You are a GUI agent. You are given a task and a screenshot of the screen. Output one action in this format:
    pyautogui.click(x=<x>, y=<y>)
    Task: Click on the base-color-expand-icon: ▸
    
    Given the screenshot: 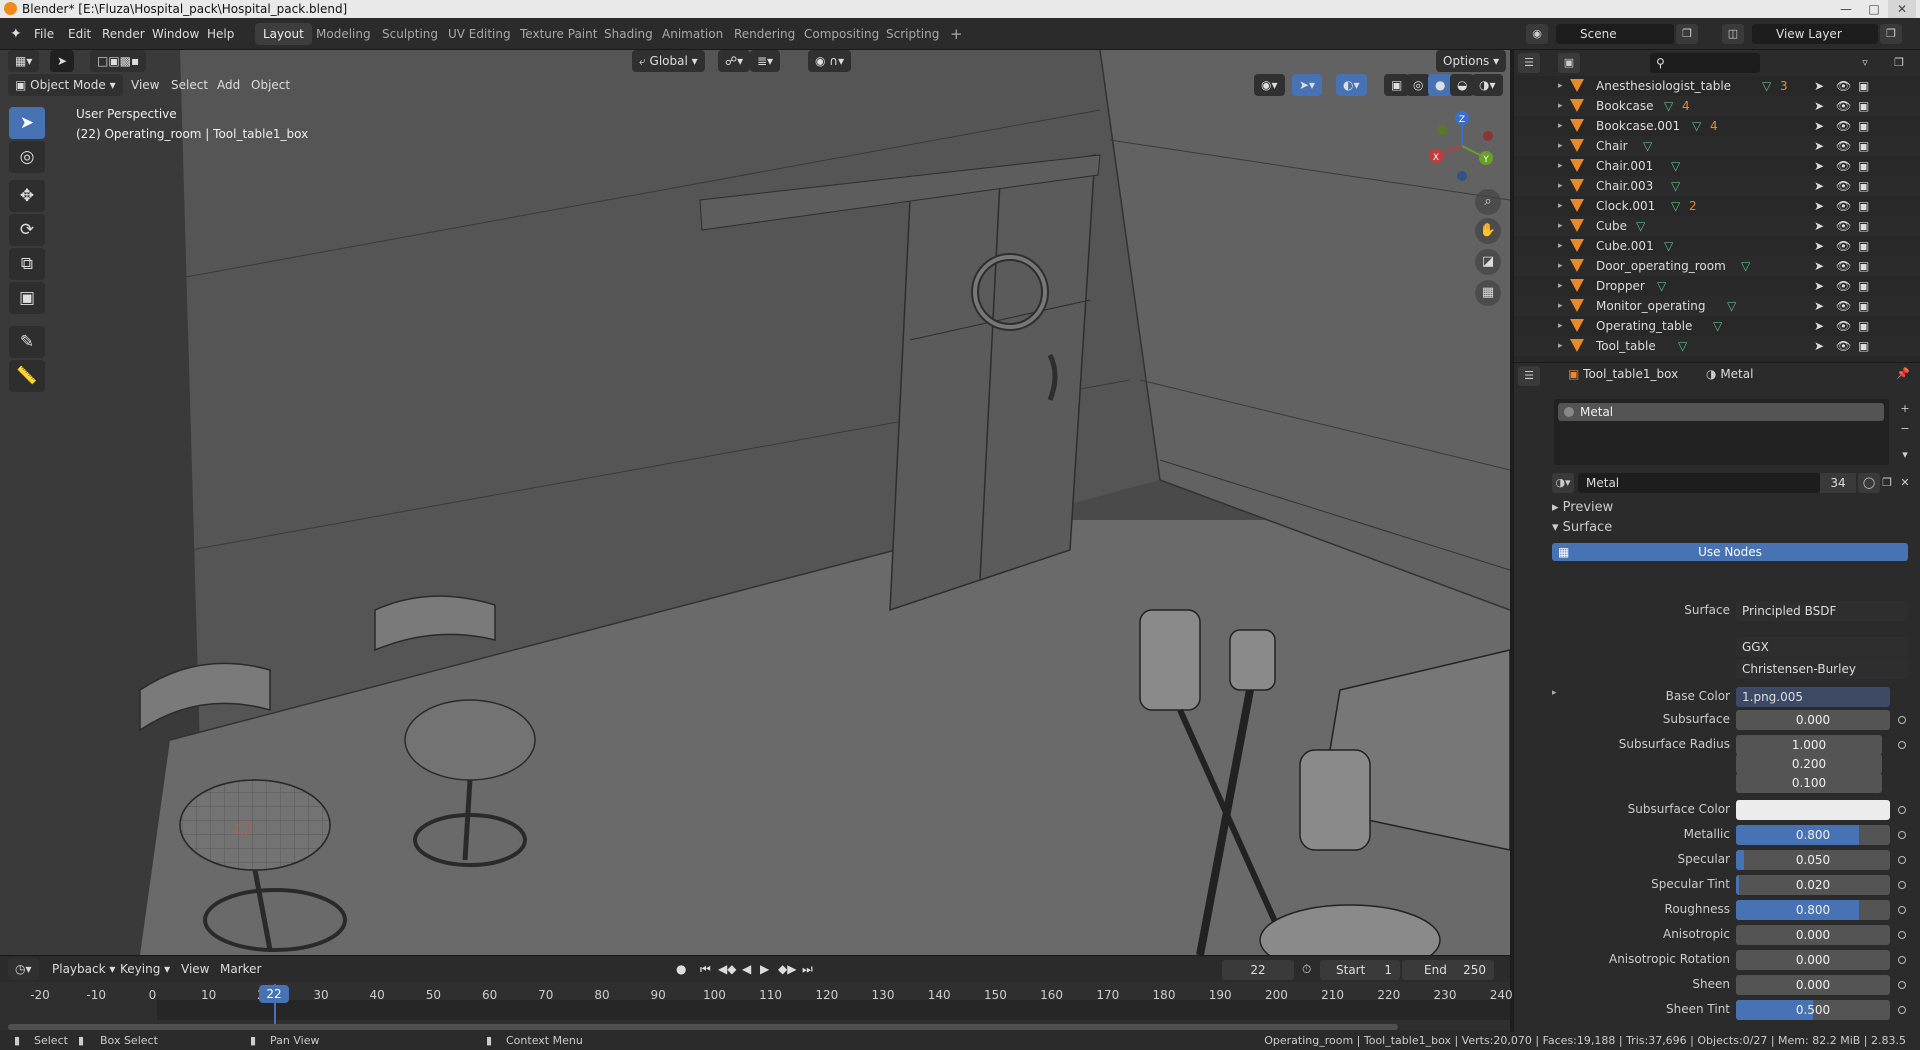 What is the action you would take?
    pyautogui.click(x=1554, y=693)
    